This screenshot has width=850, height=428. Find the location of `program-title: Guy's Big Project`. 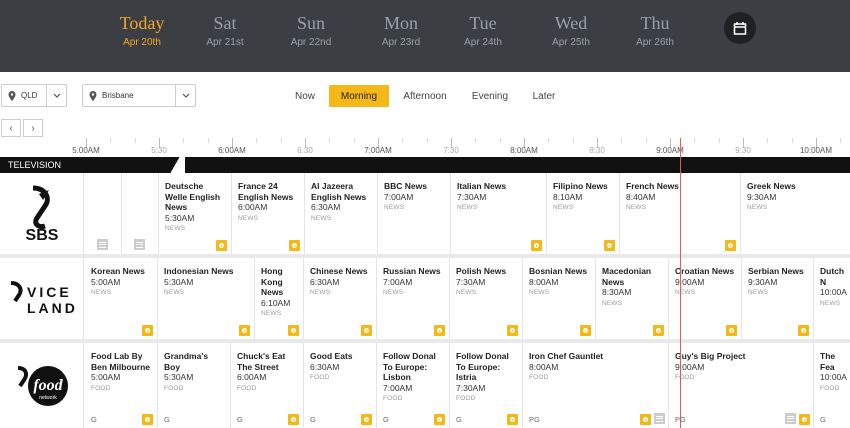

program-title: Guy's Big Project is located at coordinates (710, 356).